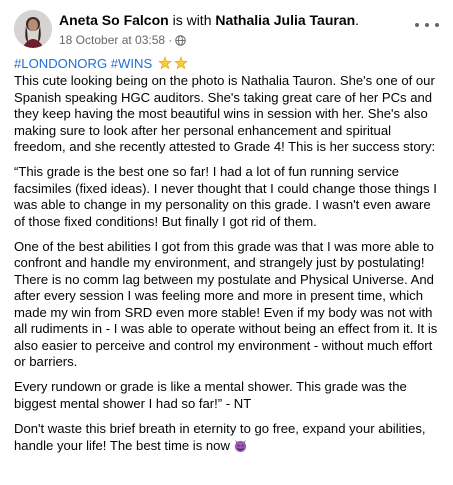  I want to click on globe-icon, so click(181, 40).